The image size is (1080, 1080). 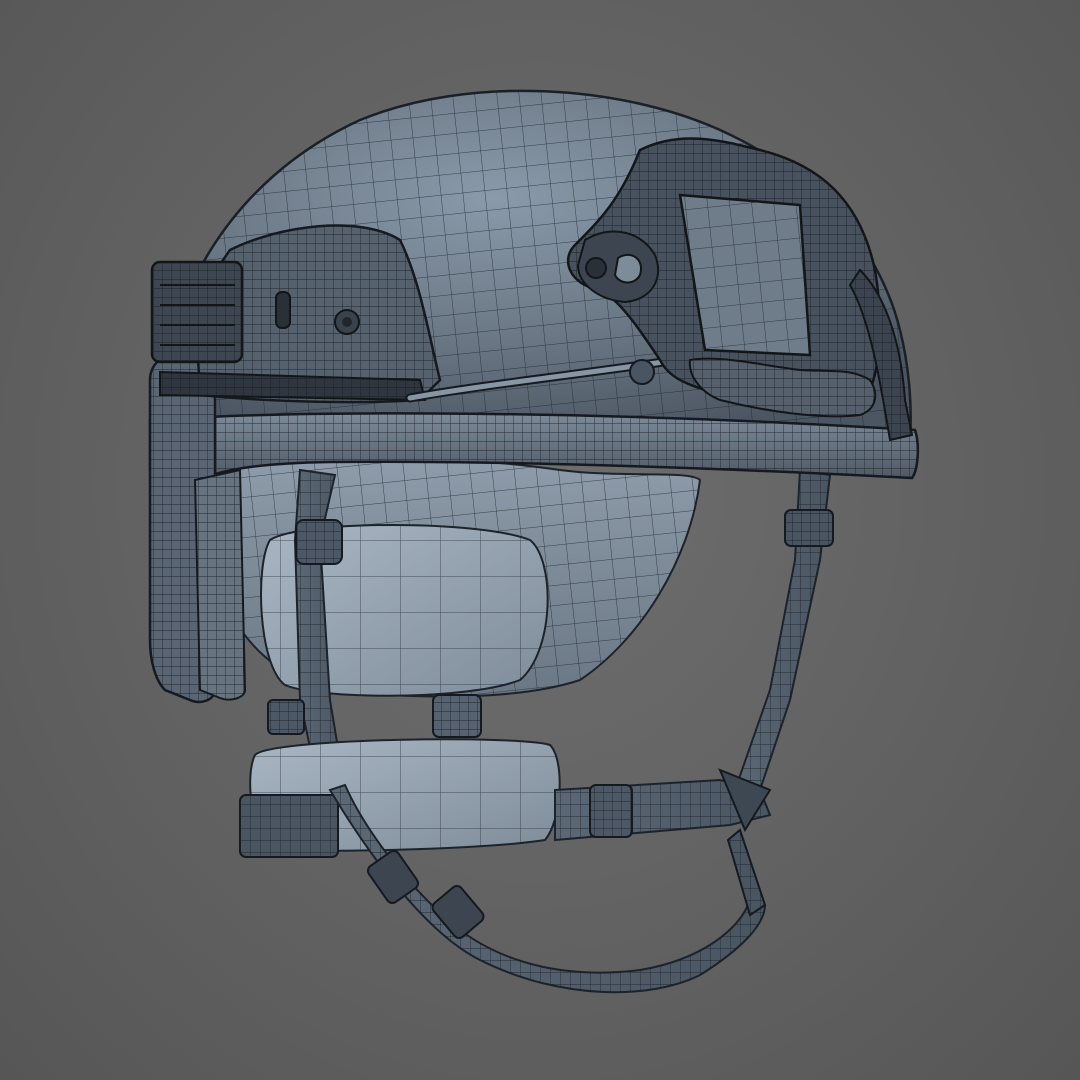 I want to click on left-accessory-rail, so click(x=296, y=314).